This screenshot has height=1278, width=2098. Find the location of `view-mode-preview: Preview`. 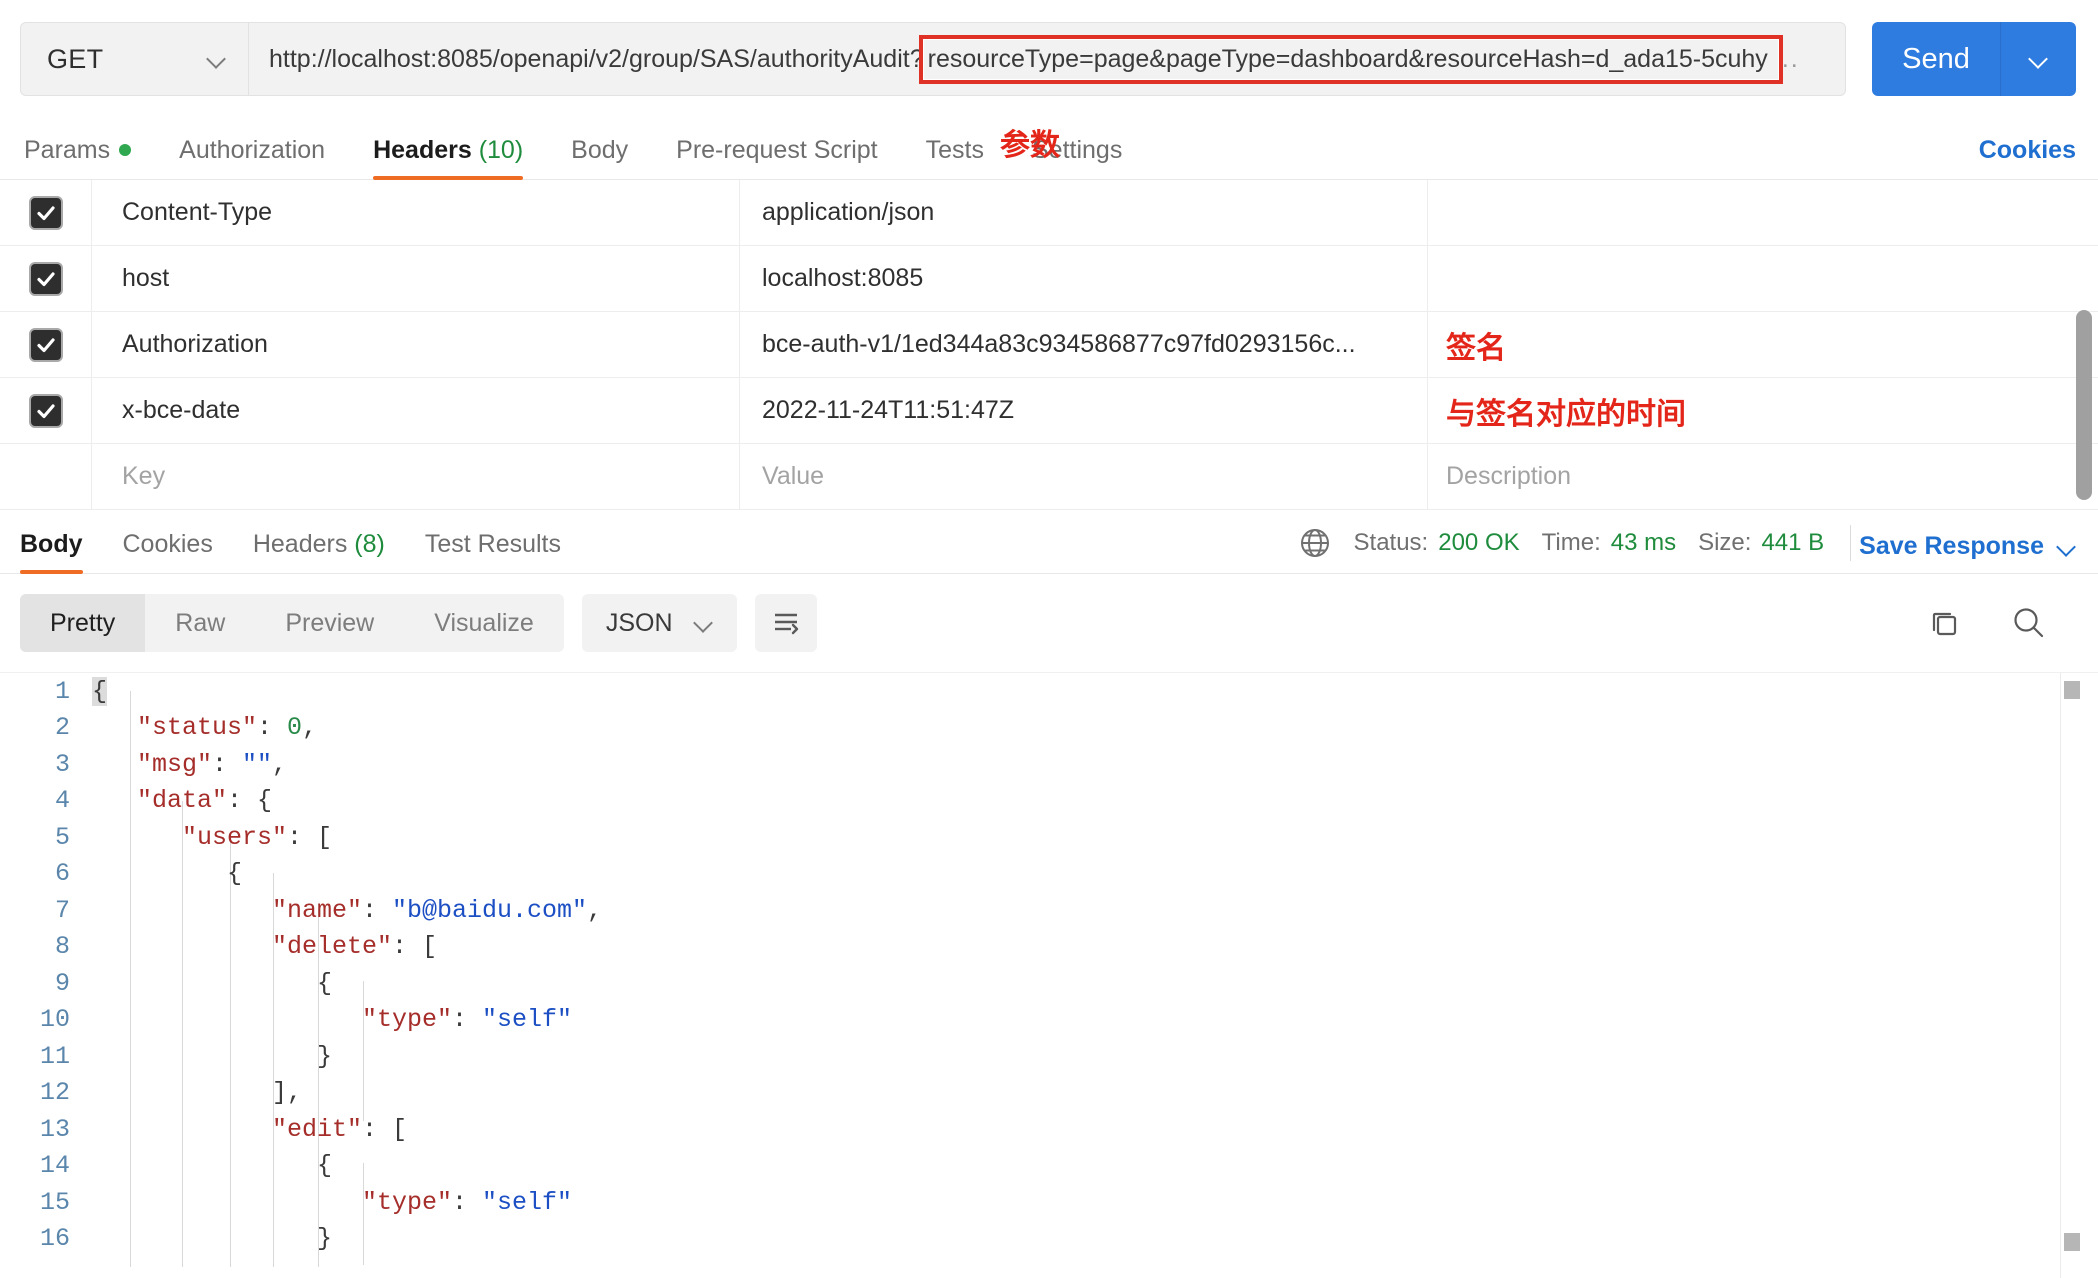

view-mode-preview: Preview is located at coordinates (329, 623).